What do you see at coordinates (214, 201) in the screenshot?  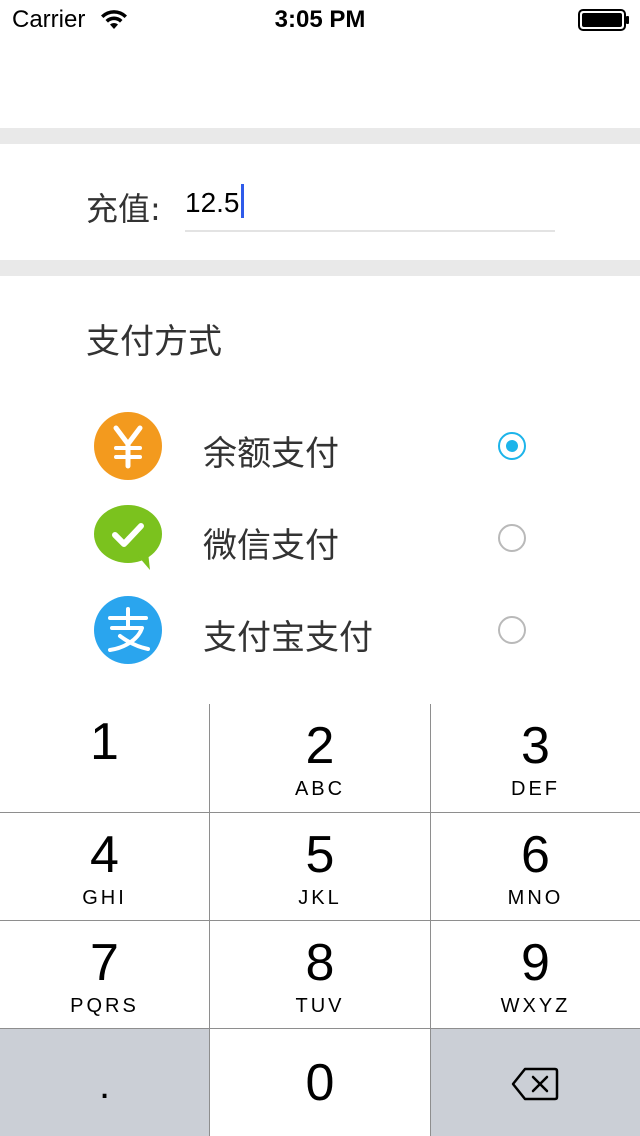 I see `recharge-amount-value: 12.5` at bounding box center [214, 201].